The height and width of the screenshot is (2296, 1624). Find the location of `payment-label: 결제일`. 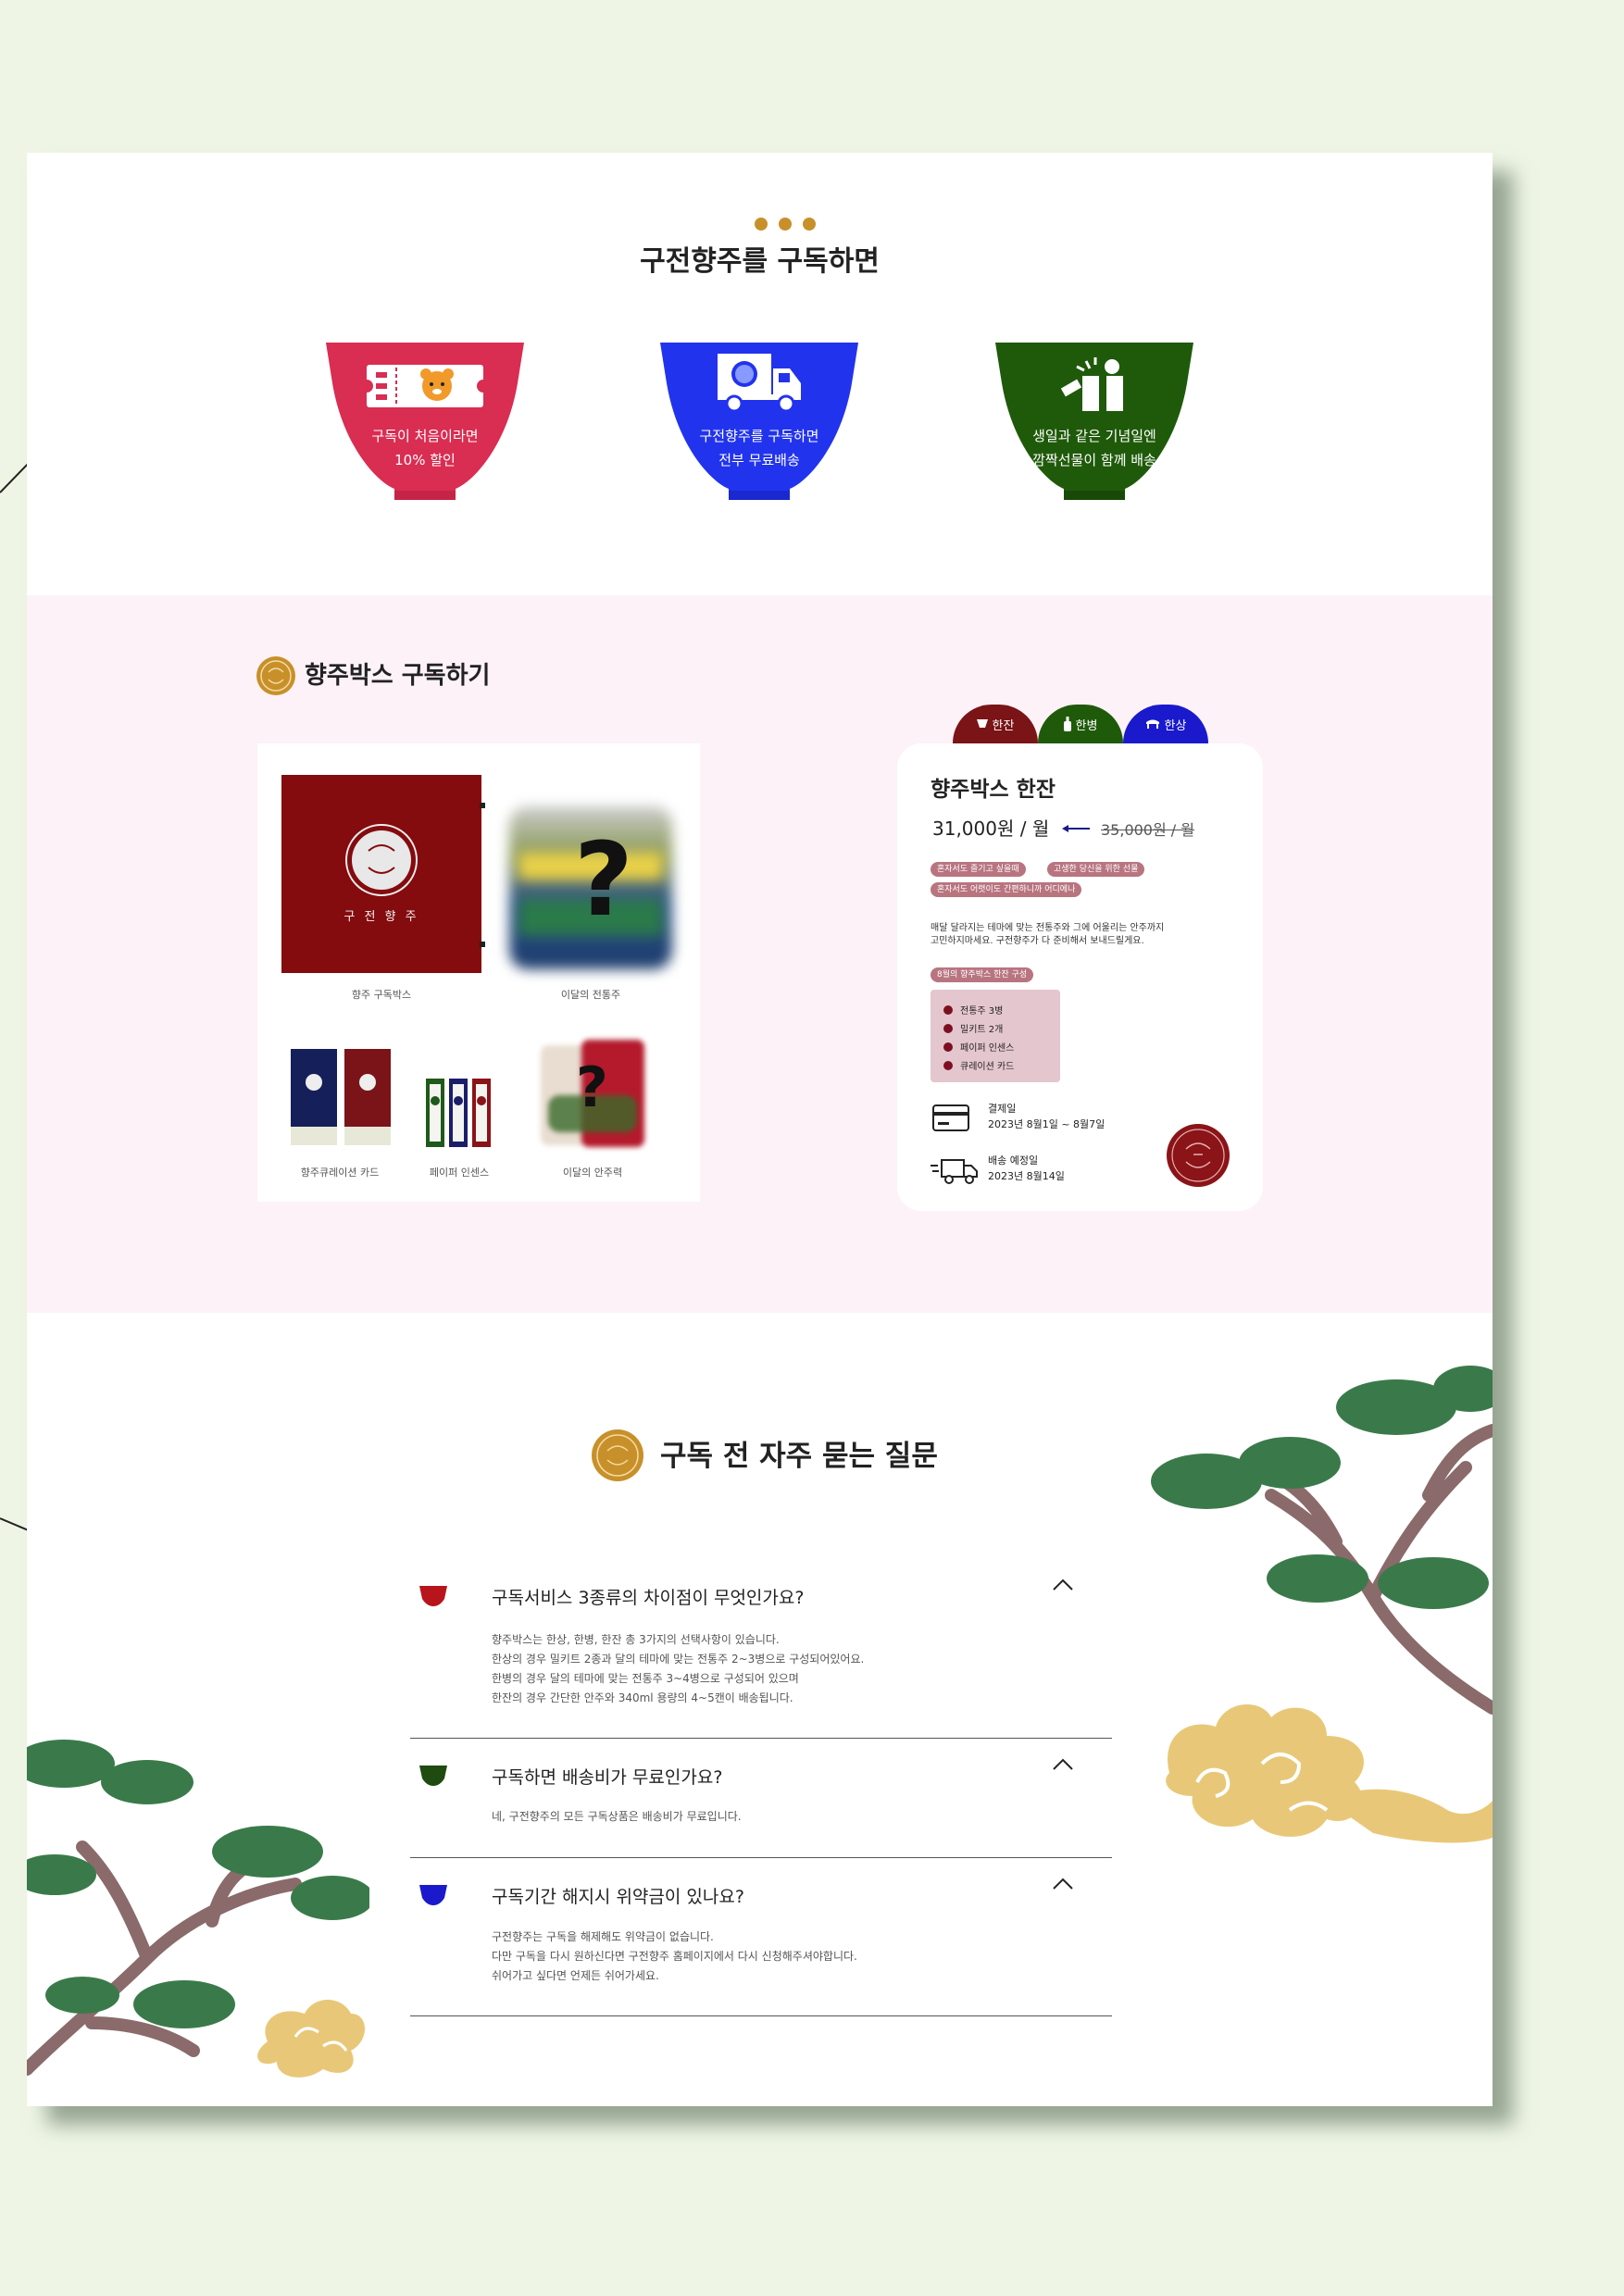

payment-label: 결제일 is located at coordinates (1002, 1109).